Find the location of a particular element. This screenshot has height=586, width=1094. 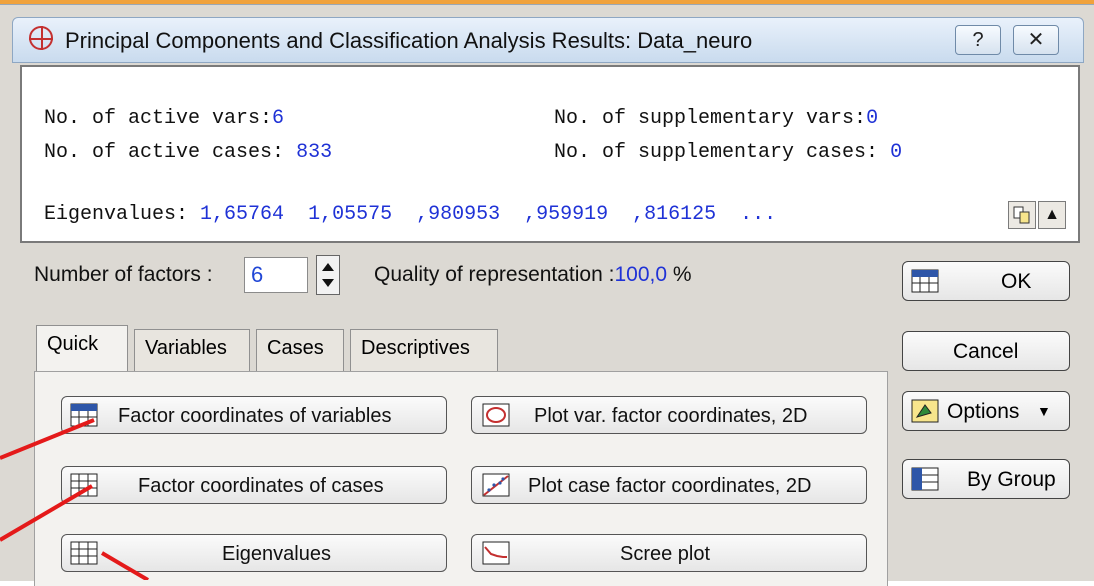

active-cases-line: No. of active cases: 833 is located at coordinates (188, 152).